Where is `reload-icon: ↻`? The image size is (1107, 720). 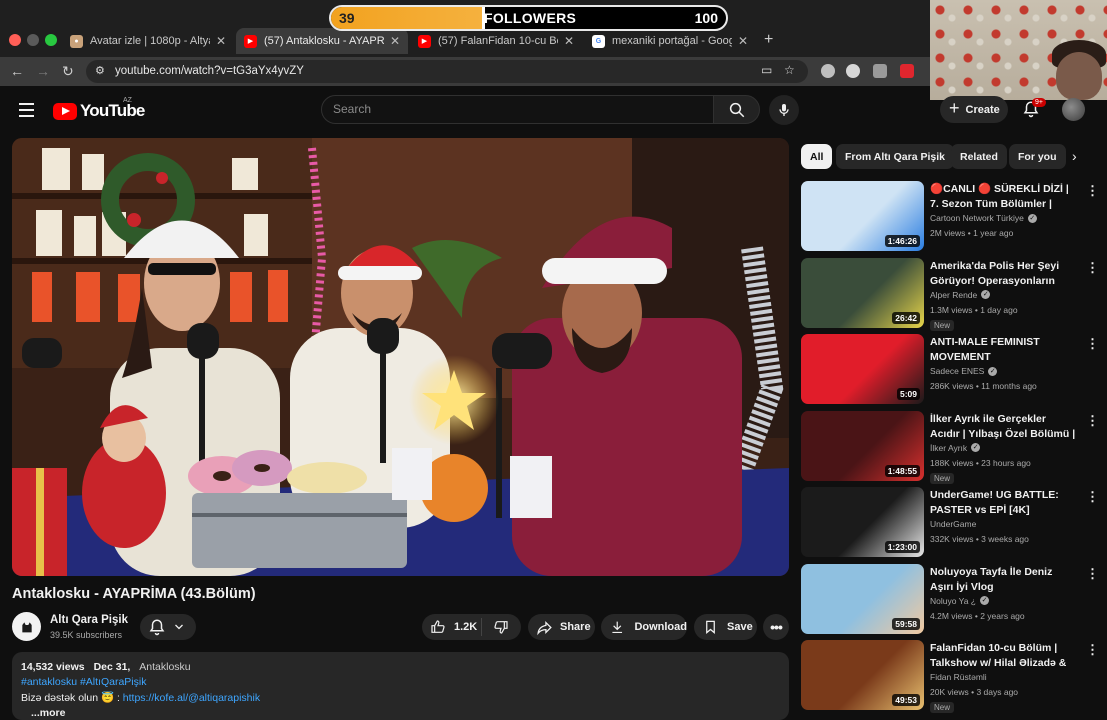 reload-icon: ↻ is located at coordinates (68, 71).